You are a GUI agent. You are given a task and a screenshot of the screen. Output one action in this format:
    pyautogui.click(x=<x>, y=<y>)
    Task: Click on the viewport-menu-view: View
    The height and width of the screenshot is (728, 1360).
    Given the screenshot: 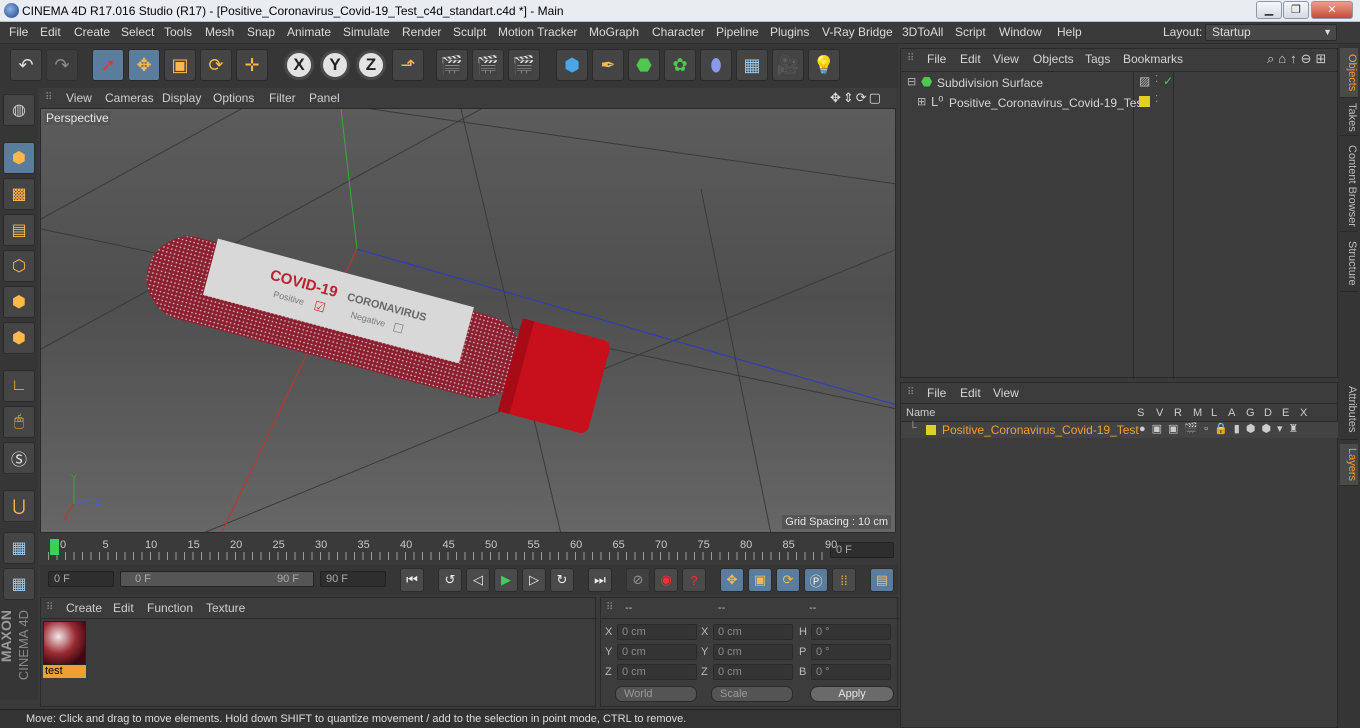 What is the action you would take?
    pyautogui.click(x=79, y=98)
    